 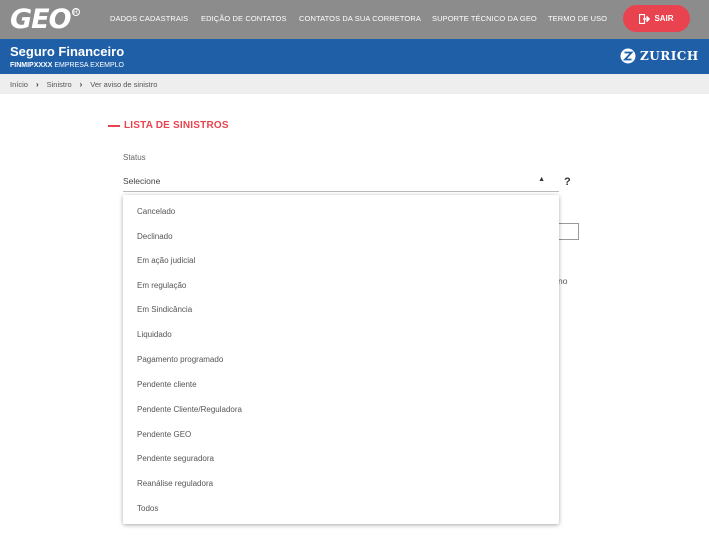 What do you see at coordinates (664, 18) in the screenshot?
I see `logout-label: SAIR` at bounding box center [664, 18].